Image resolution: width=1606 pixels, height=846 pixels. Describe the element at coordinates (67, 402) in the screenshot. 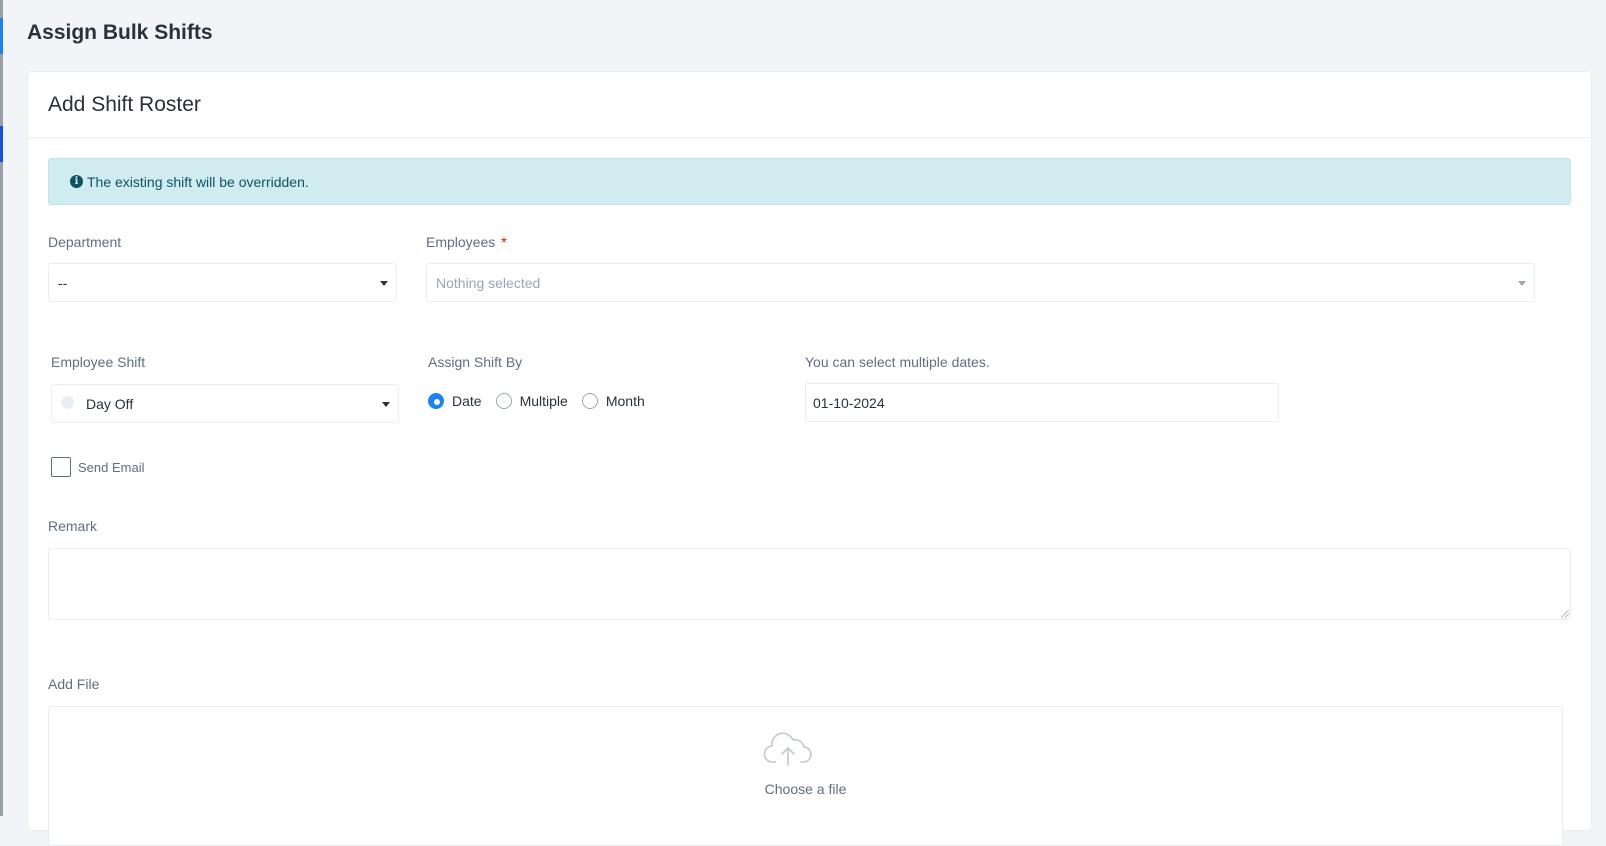

I see `shift-color-dot-icon` at that location.